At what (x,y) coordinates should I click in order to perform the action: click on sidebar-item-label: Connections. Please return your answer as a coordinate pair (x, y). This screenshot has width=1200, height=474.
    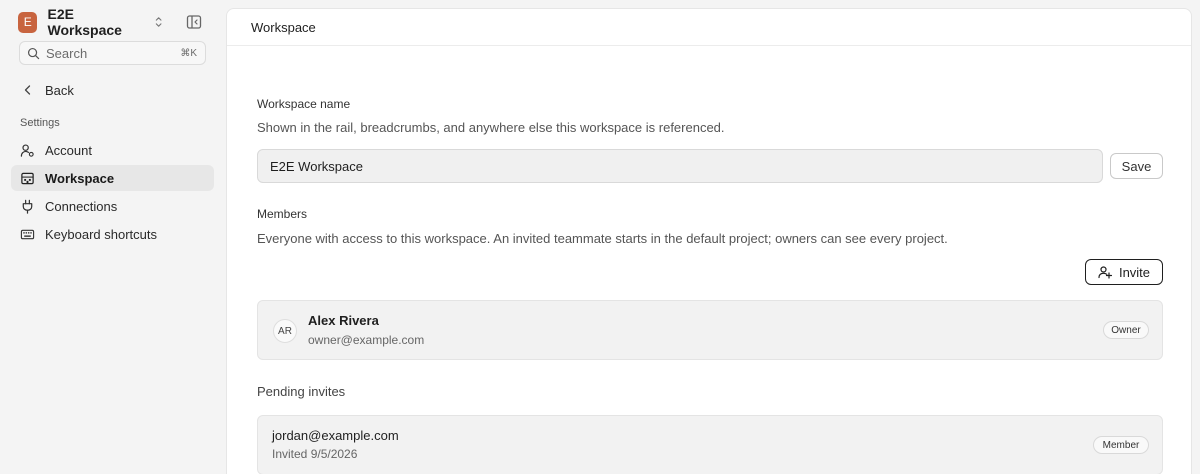
    Looking at the image, I should click on (81, 206).